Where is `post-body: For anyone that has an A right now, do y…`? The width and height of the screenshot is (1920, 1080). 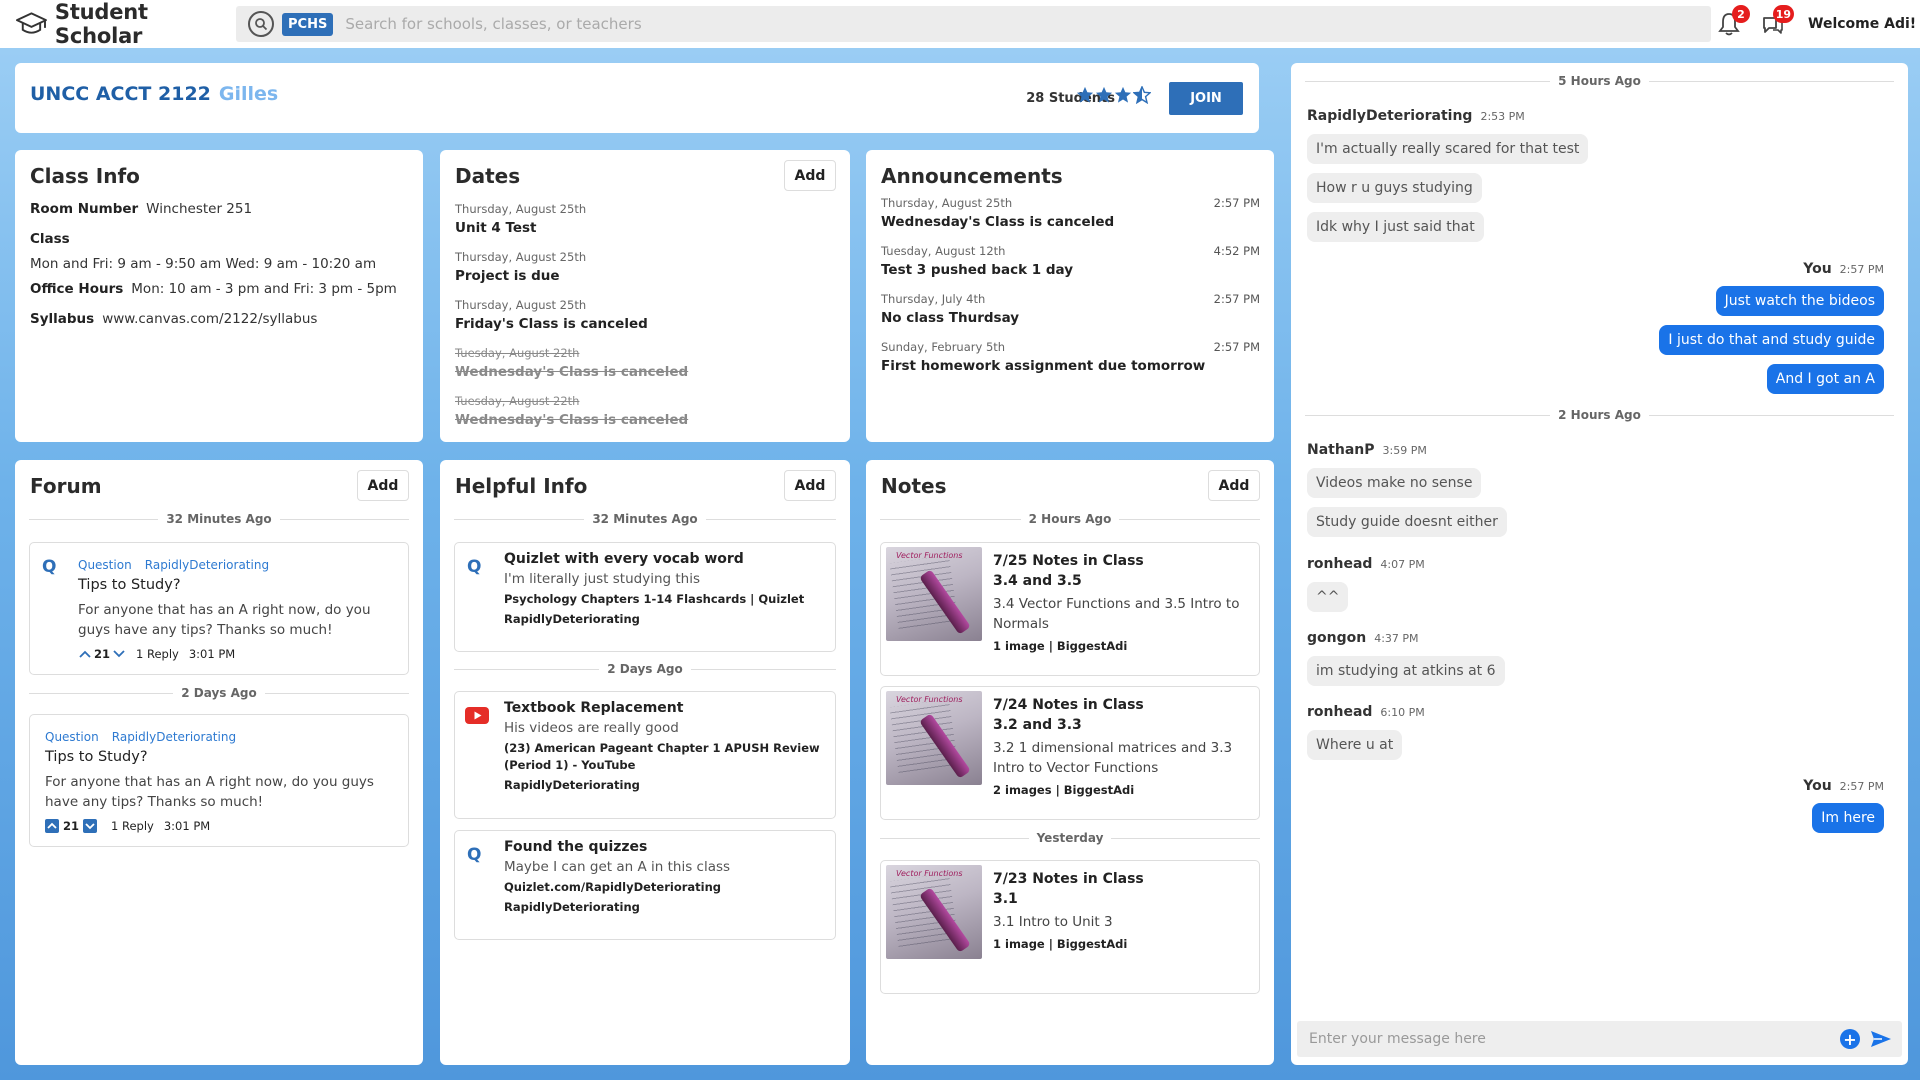 post-body: For anyone that has an A right now, do y… is located at coordinates (224, 620).